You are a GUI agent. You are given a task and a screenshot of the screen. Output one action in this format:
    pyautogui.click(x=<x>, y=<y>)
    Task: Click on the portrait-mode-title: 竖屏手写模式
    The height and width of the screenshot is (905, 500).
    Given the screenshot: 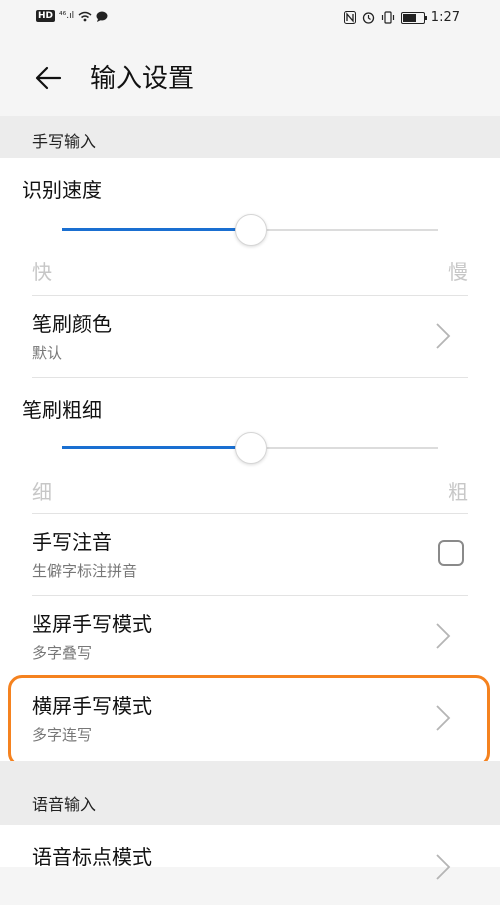 What is the action you would take?
    pyautogui.click(x=92, y=624)
    